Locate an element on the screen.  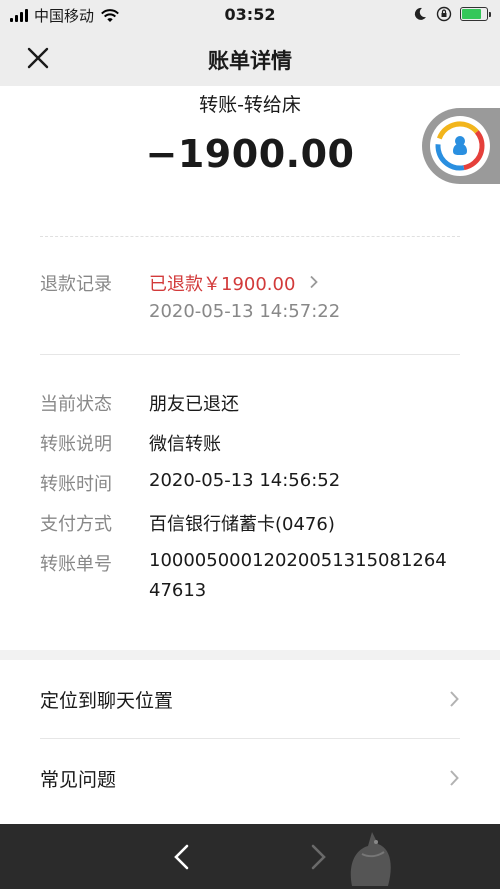
locate-chat-button: 定位到聊天位置 is located at coordinates (250, 699).